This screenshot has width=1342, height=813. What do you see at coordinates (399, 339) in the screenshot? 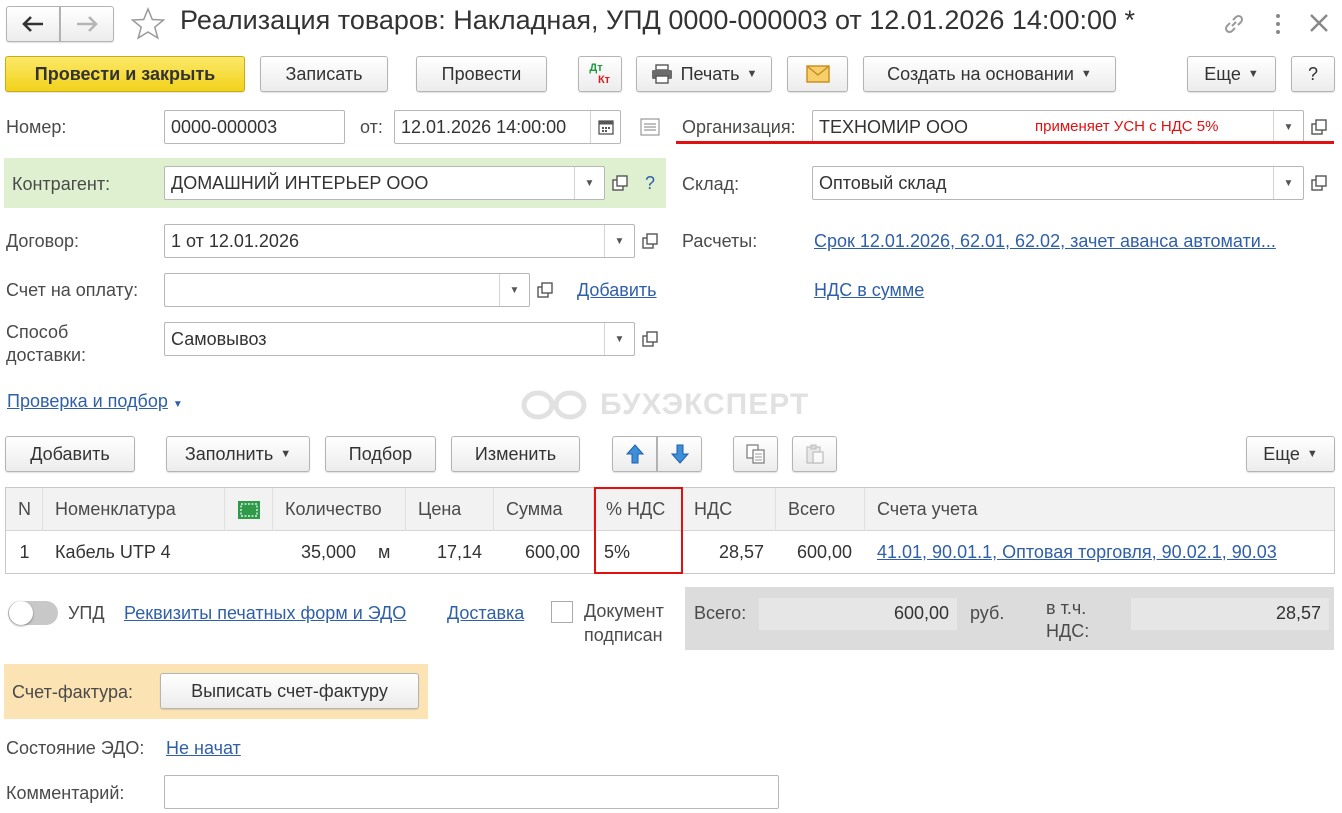
I see `delivery-field: Самовывоз ▼` at bounding box center [399, 339].